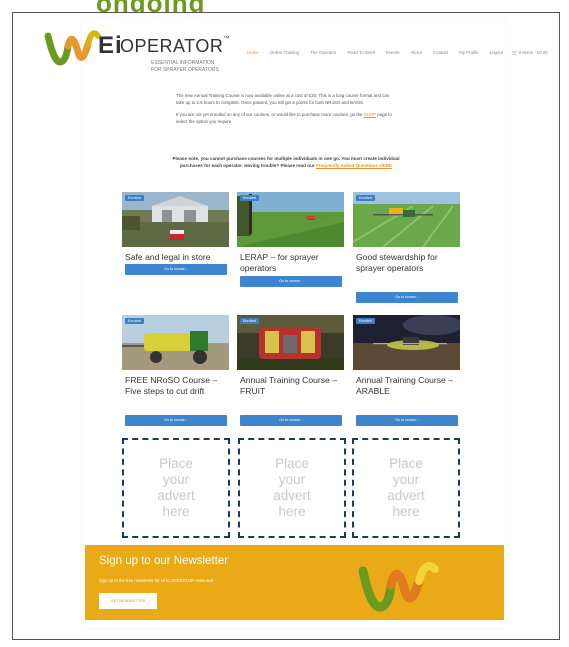  I want to click on nav-item-online-training: Online Training, so click(285, 52).